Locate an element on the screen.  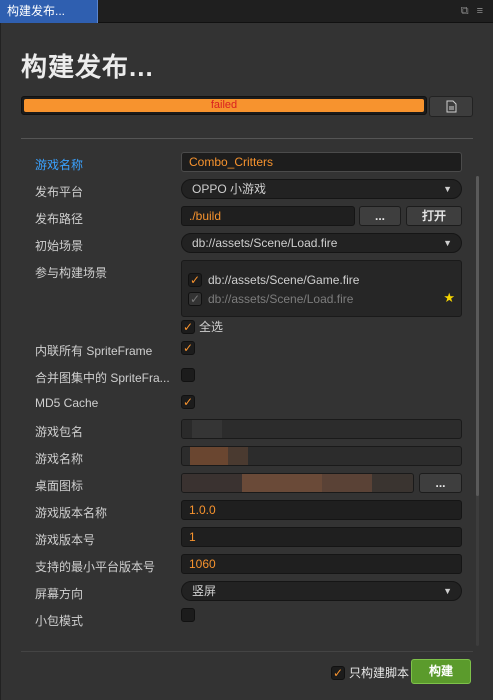
scene-item-game: ✓ db://assets/Scene/Game.fire is located at coordinates (273, 280).